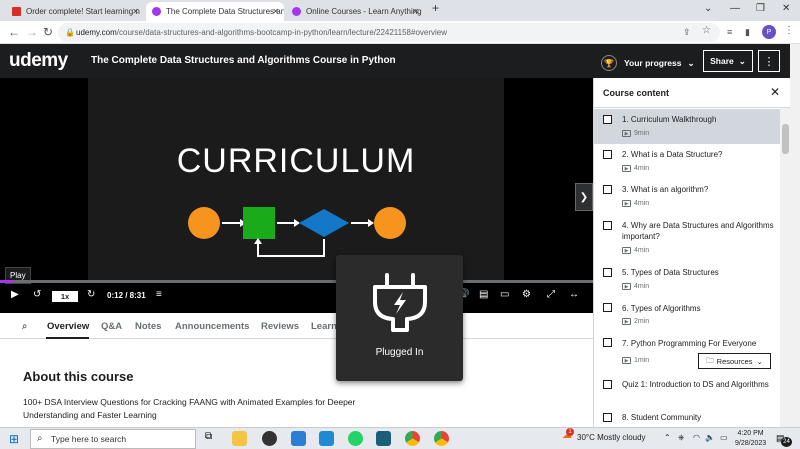  What do you see at coordinates (399, 352) in the screenshot?
I see `power-status-label: Plugged In` at bounding box center [399, 352].